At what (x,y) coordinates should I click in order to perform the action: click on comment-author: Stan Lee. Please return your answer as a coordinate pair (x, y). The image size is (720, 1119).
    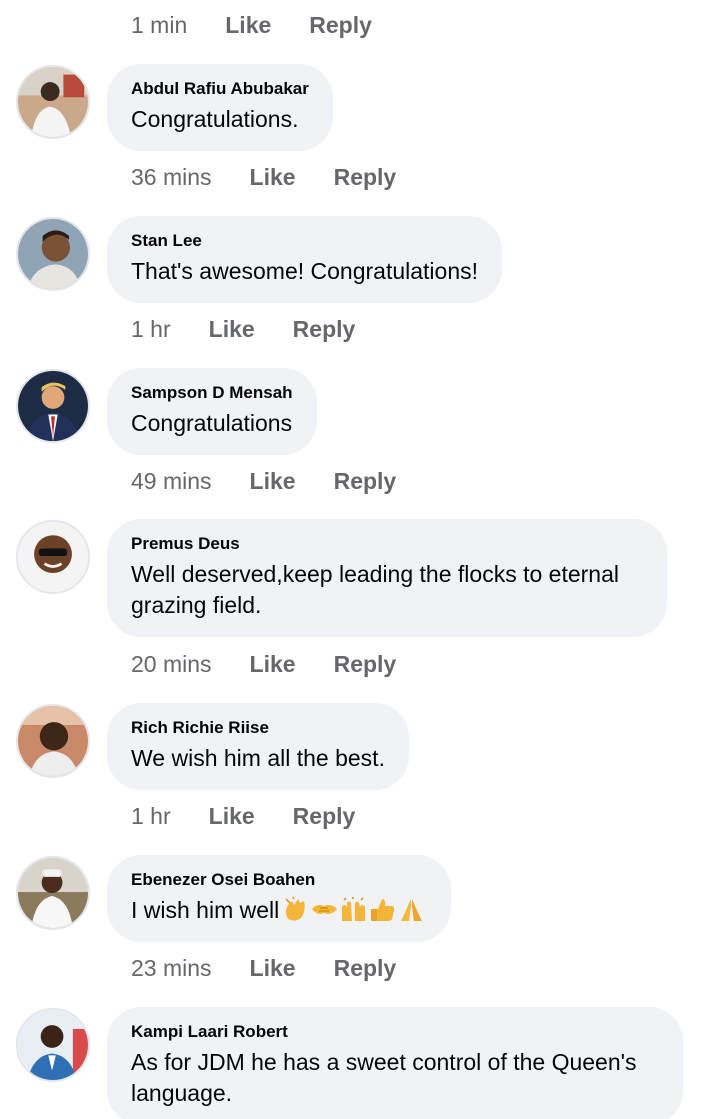
    Looking at the image, I should click on (304, 241).